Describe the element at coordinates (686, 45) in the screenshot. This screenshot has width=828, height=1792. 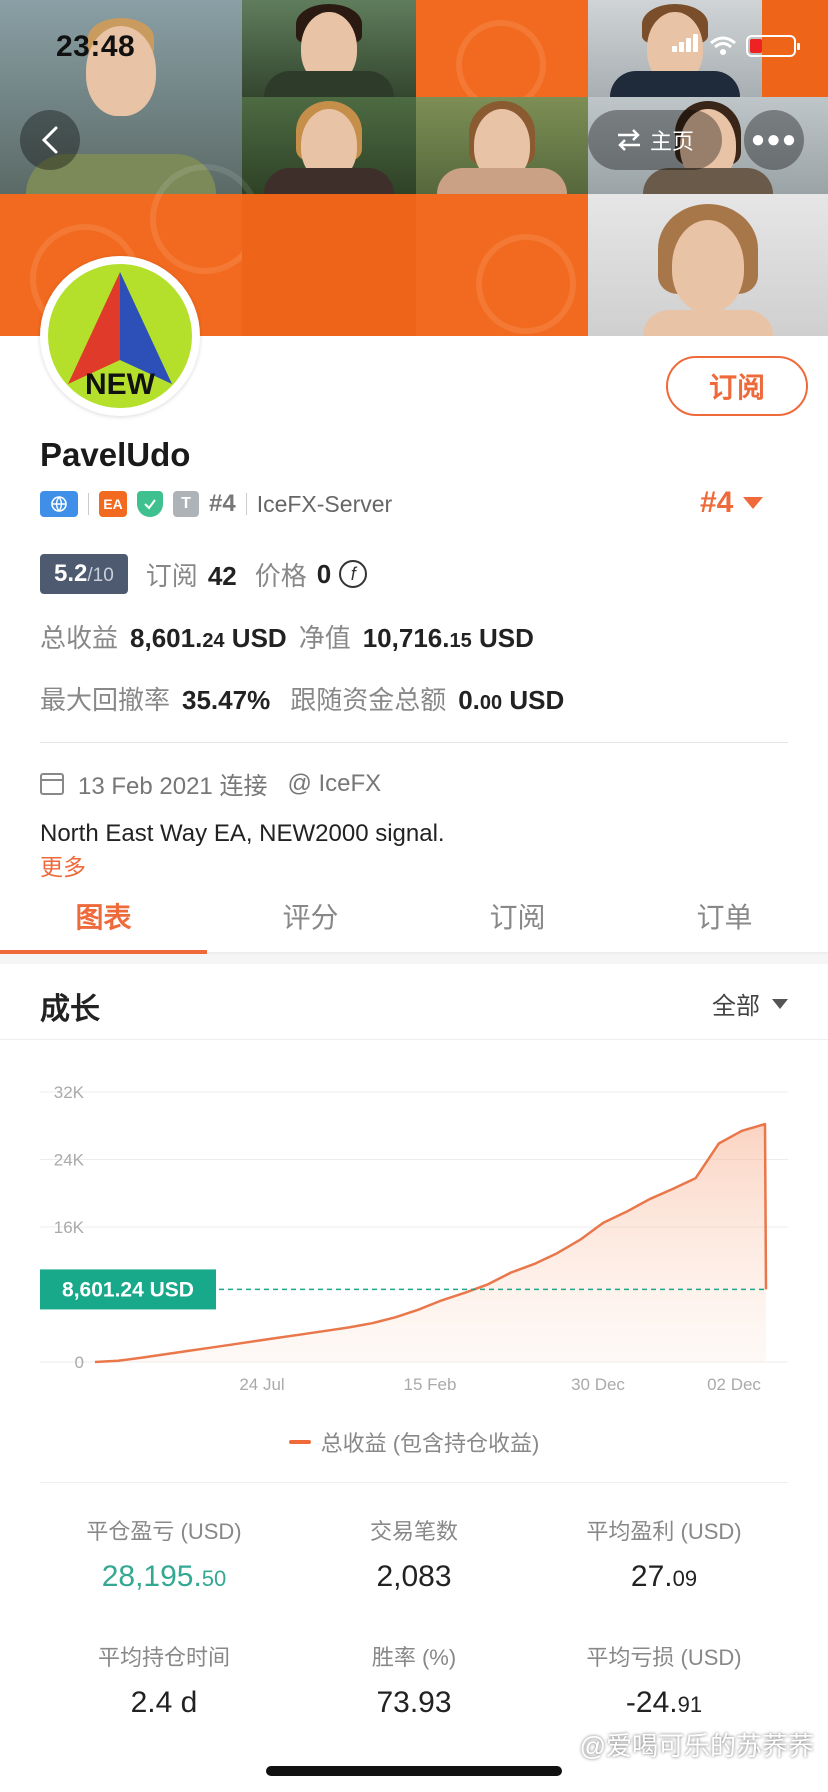
I see `signal-icon` at that location.